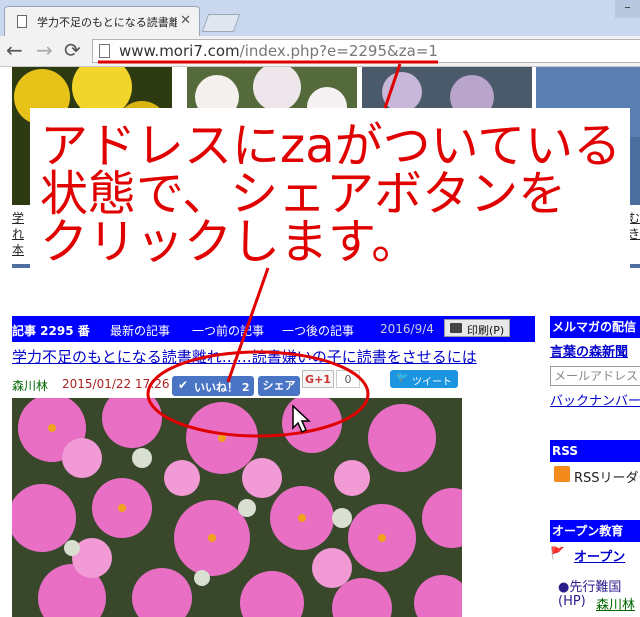 This screenshot has width=640, height=617. Describe the element at coordinates (303, 194) in the screenshot. I see `annotation-line-2: 状態で、シェアボタンを` at that location.